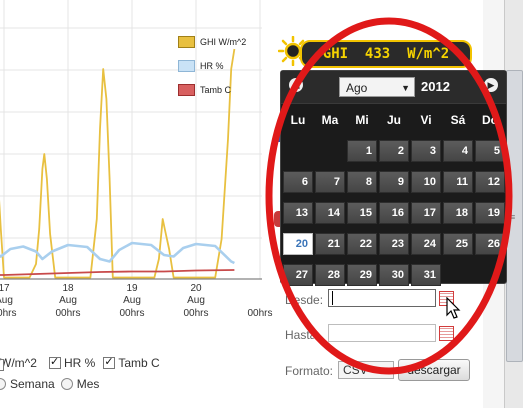 This screenshot has width=523, height=408. What do you see at coordinates (362, 151) in the screenshot?
I see `calendar-day: 1` at bounding box center [362, 151].